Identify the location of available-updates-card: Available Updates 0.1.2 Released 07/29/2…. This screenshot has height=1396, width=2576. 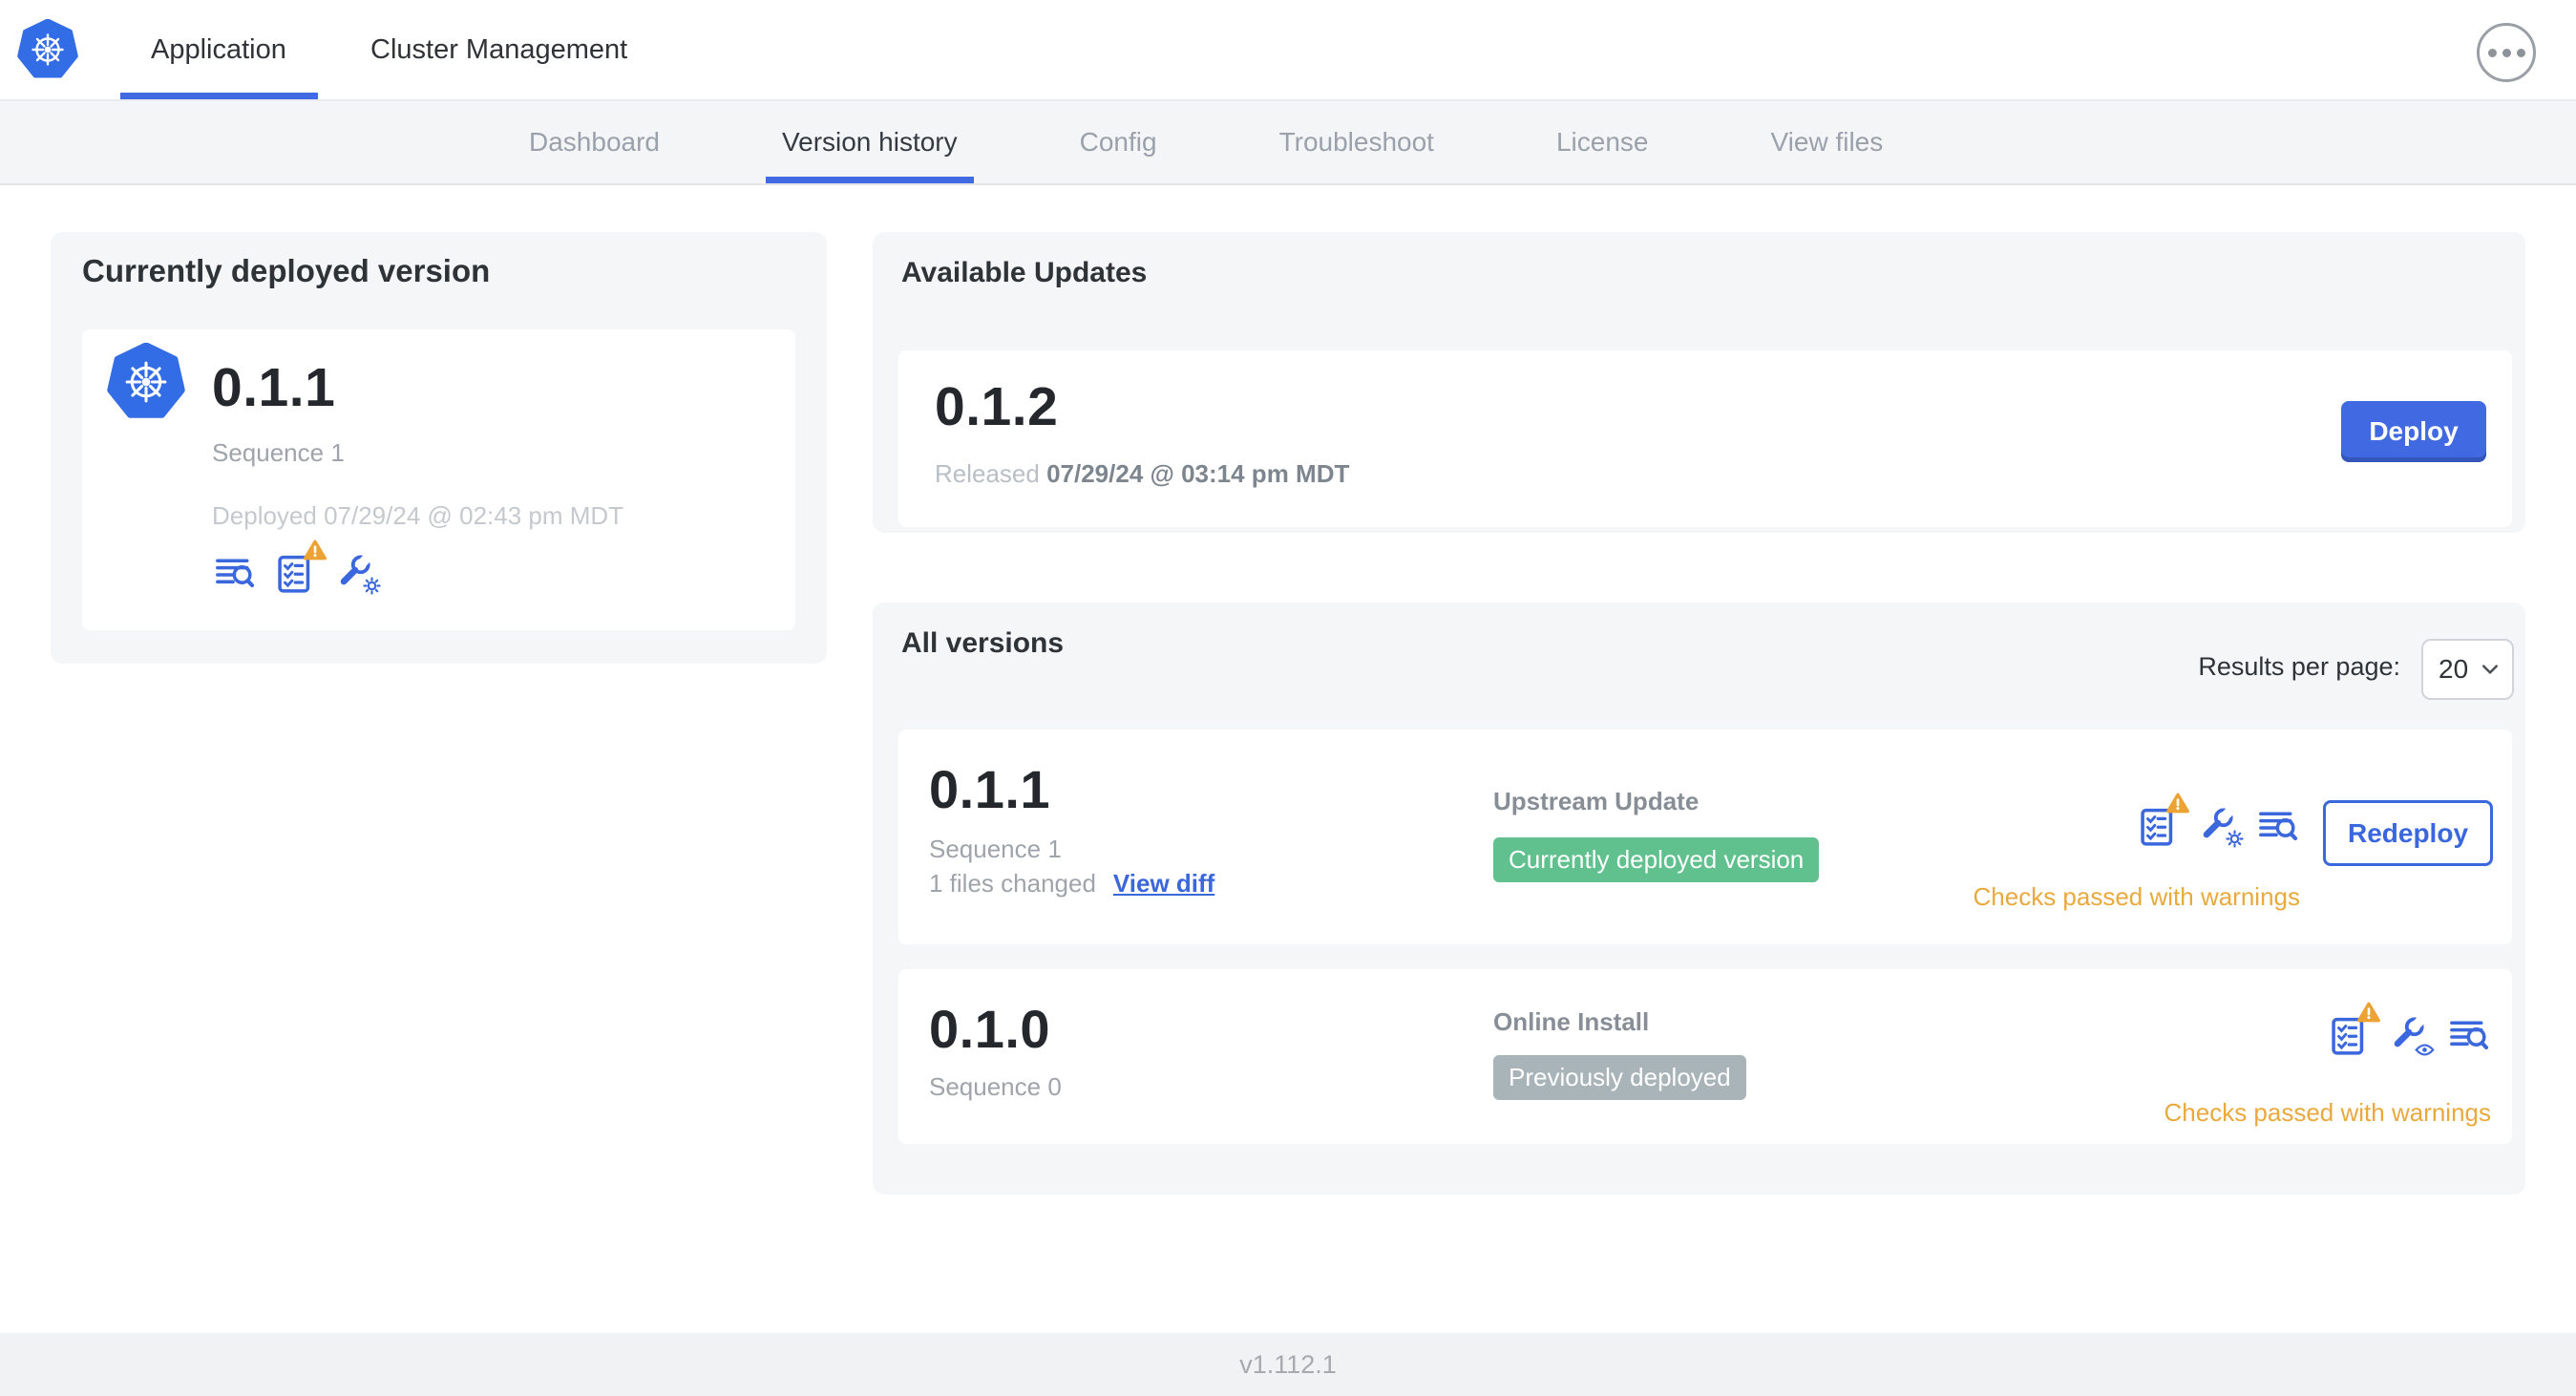
(1699, 382).